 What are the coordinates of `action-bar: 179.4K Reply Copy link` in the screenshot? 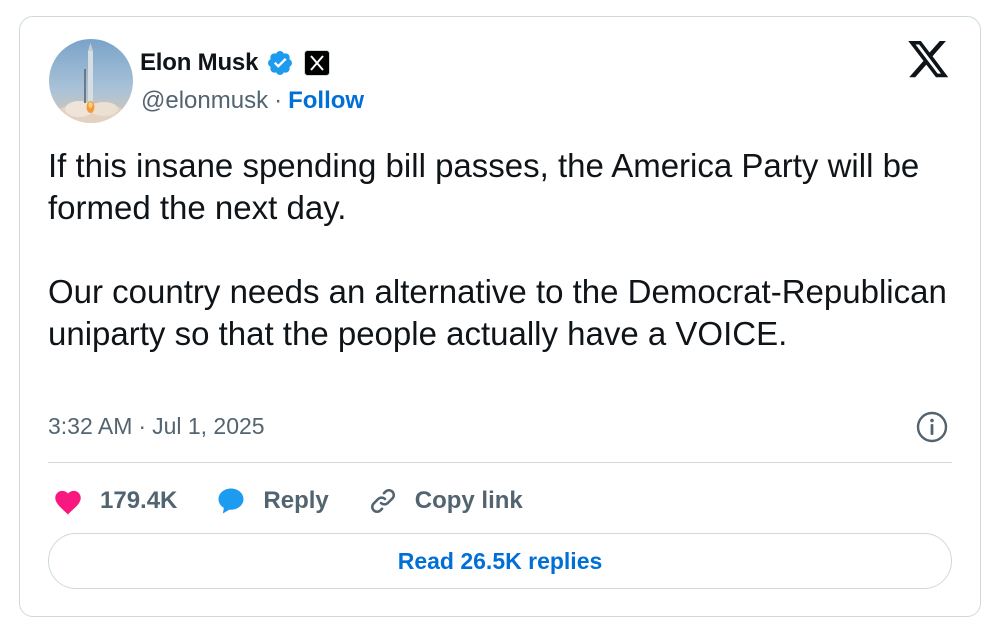 It's located at (306, 501).